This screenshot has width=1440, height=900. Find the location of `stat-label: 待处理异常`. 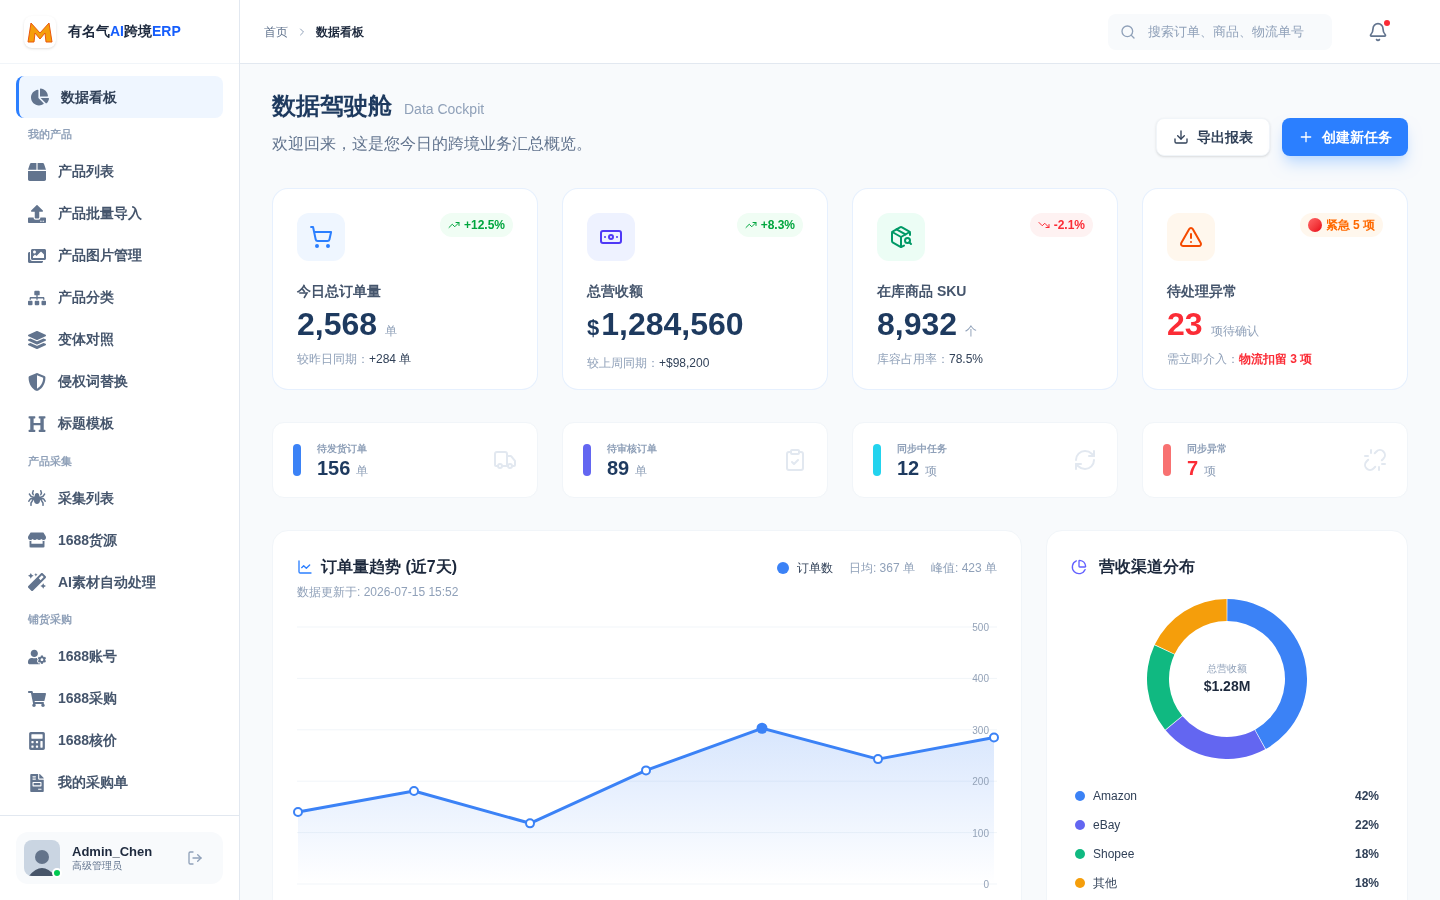

stat-label: 待处理异常 is located at coordinates (1202, 291).